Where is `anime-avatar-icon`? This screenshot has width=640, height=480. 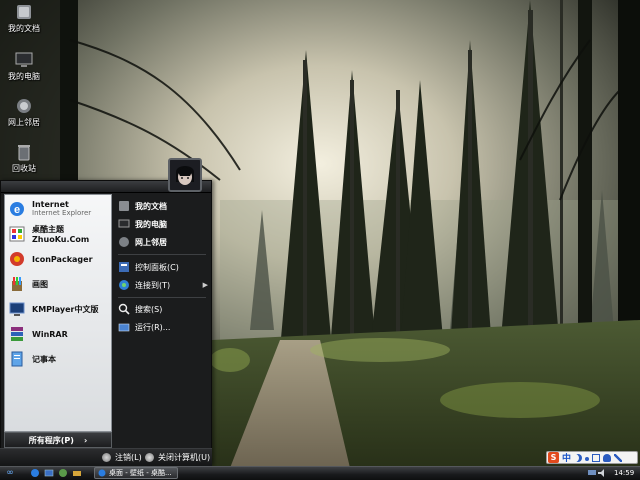
anime-avatar-icon is located at coordinates (185, 175).